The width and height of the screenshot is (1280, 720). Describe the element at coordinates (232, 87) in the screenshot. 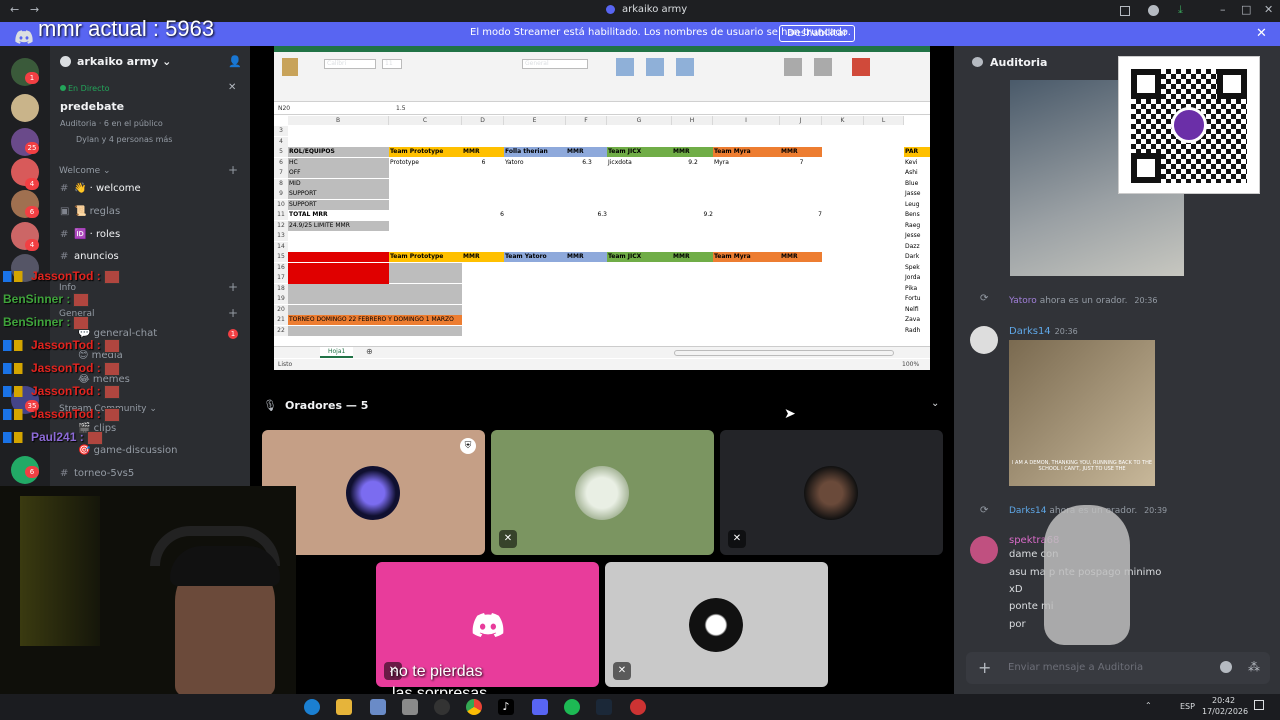

I see `close-event-icon: ✕` at that location.